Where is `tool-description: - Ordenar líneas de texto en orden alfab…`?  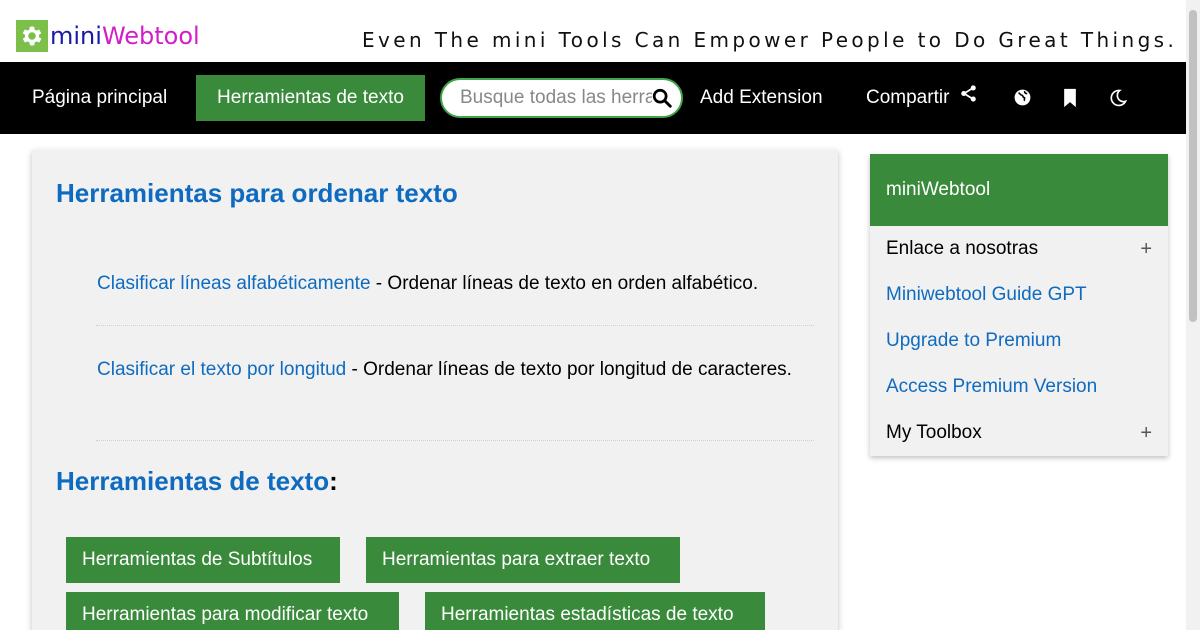
tool-description: - Ordenar líneas de texto en orden alfab… is located at coordinates (564, 283).